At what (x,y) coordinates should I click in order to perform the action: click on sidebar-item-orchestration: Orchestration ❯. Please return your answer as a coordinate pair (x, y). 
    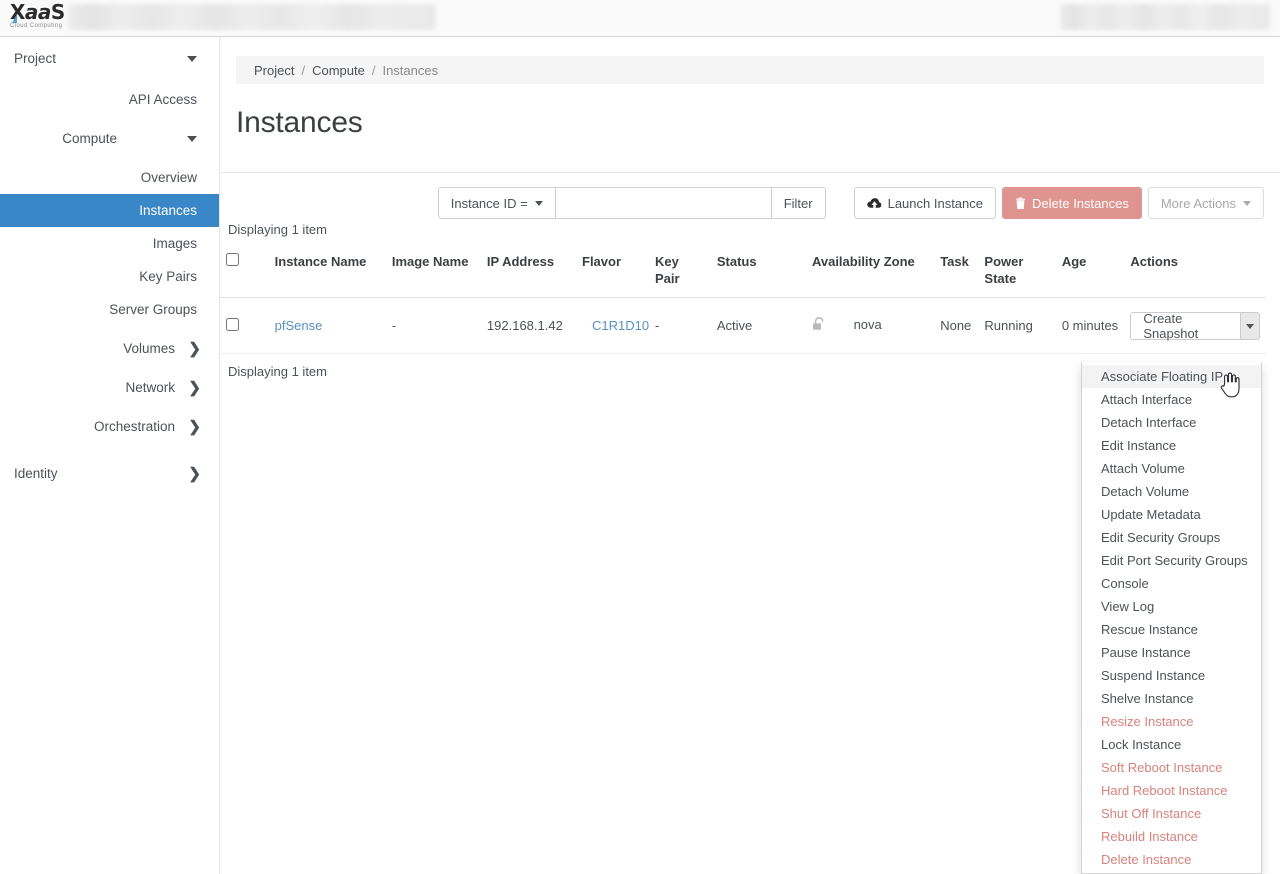
    Looking at the image, I should click on (109, 426).